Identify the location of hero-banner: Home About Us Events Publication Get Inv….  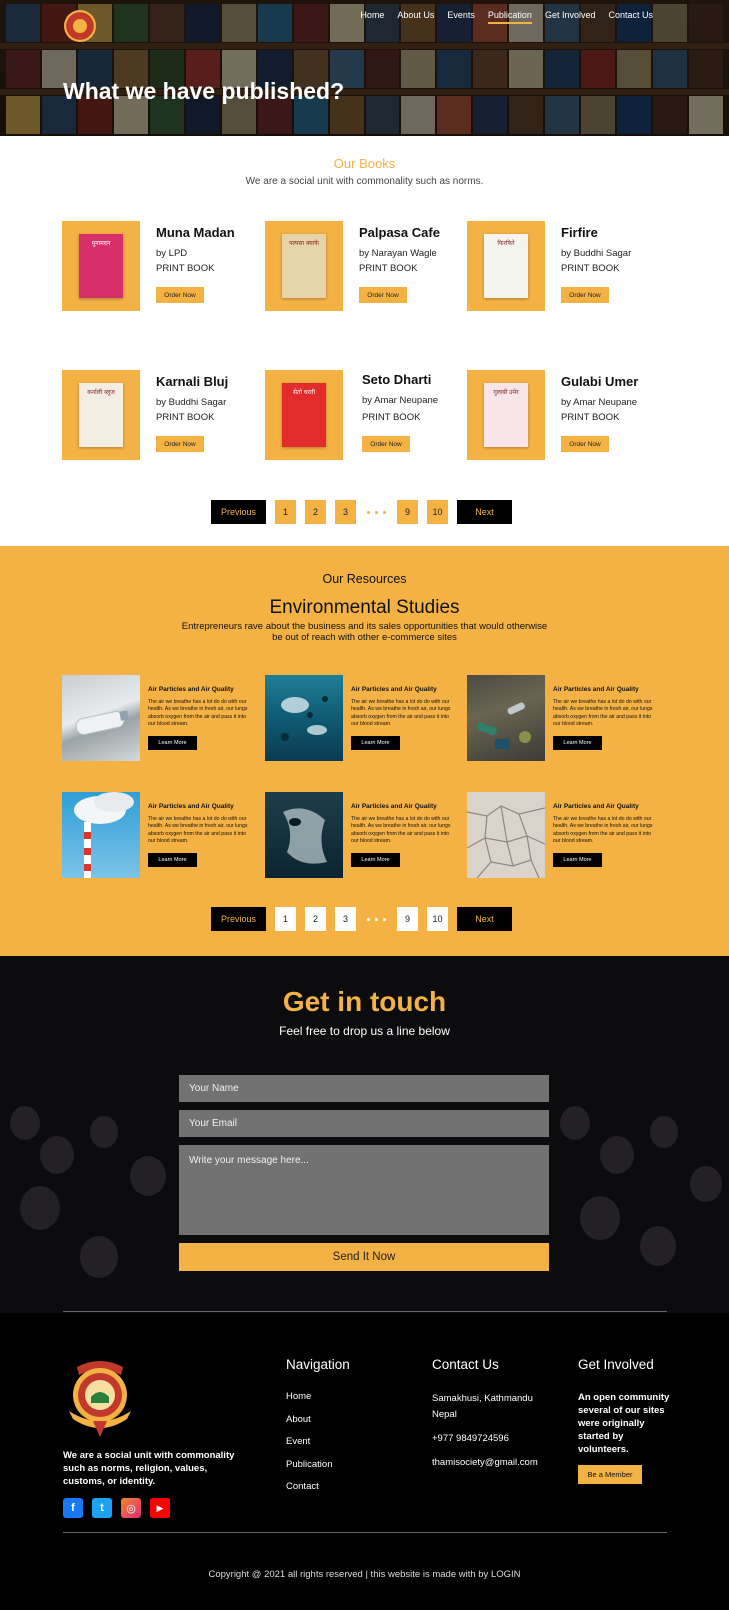
(364, 68).